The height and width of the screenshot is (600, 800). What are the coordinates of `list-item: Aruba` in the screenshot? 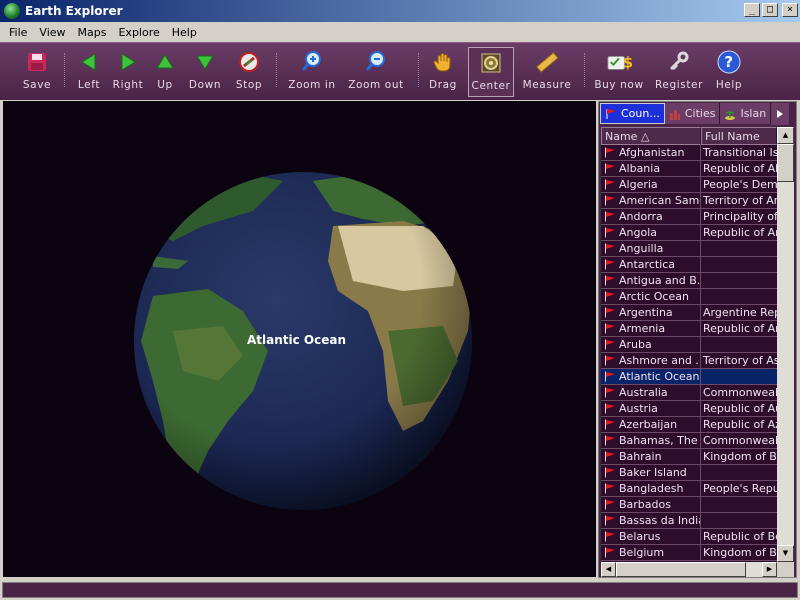 It's located at (689, 345).